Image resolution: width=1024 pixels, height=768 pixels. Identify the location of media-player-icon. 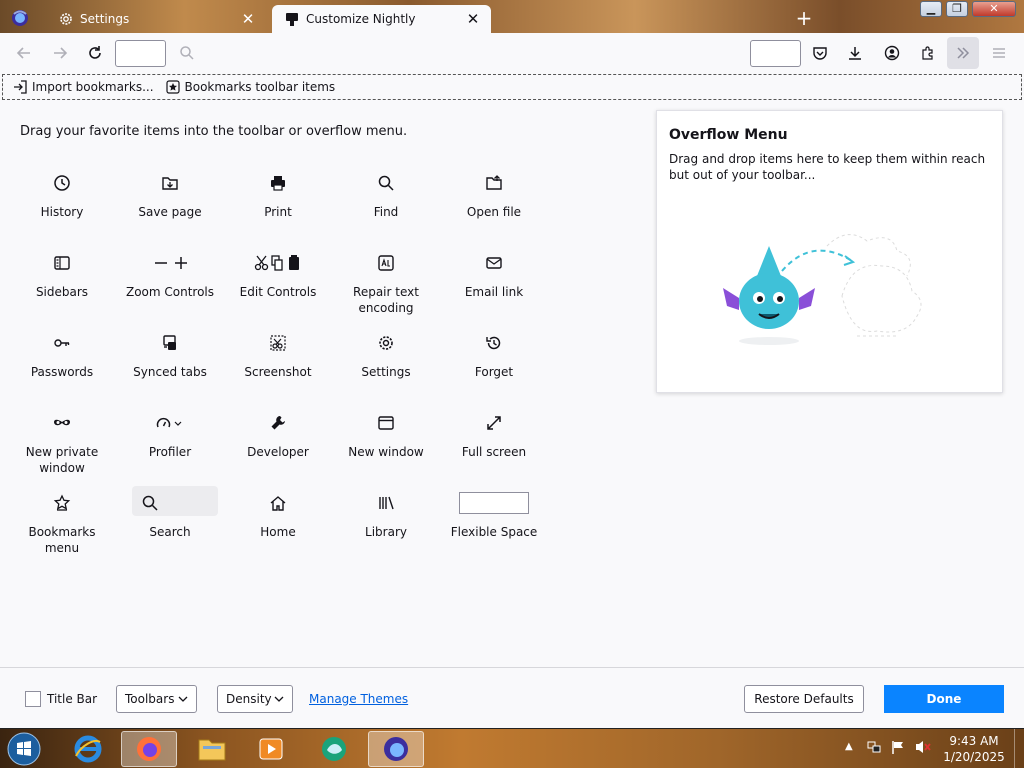
(271, 749).